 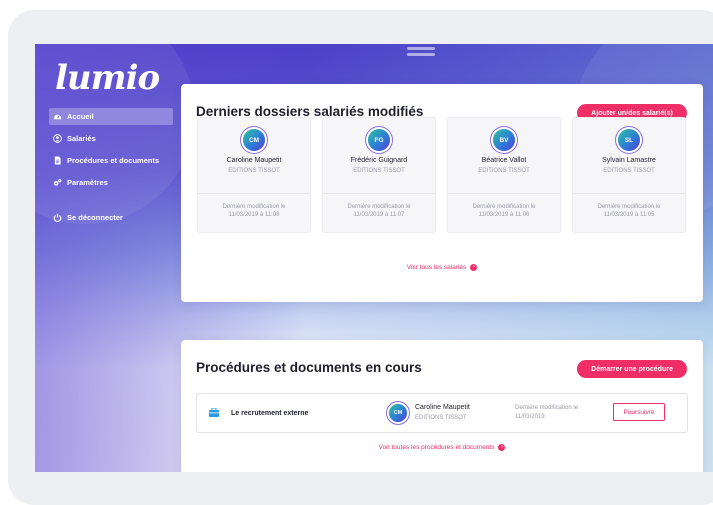 I want to click on procedures-title: Procédures et documents en cours, so click(x=309, y=367).